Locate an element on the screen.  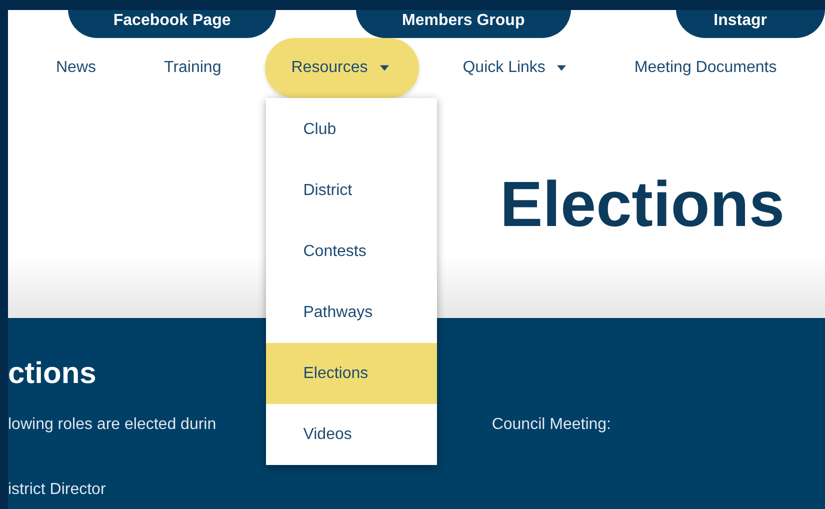
nav-link: Training is located at coordinates (193, 68).